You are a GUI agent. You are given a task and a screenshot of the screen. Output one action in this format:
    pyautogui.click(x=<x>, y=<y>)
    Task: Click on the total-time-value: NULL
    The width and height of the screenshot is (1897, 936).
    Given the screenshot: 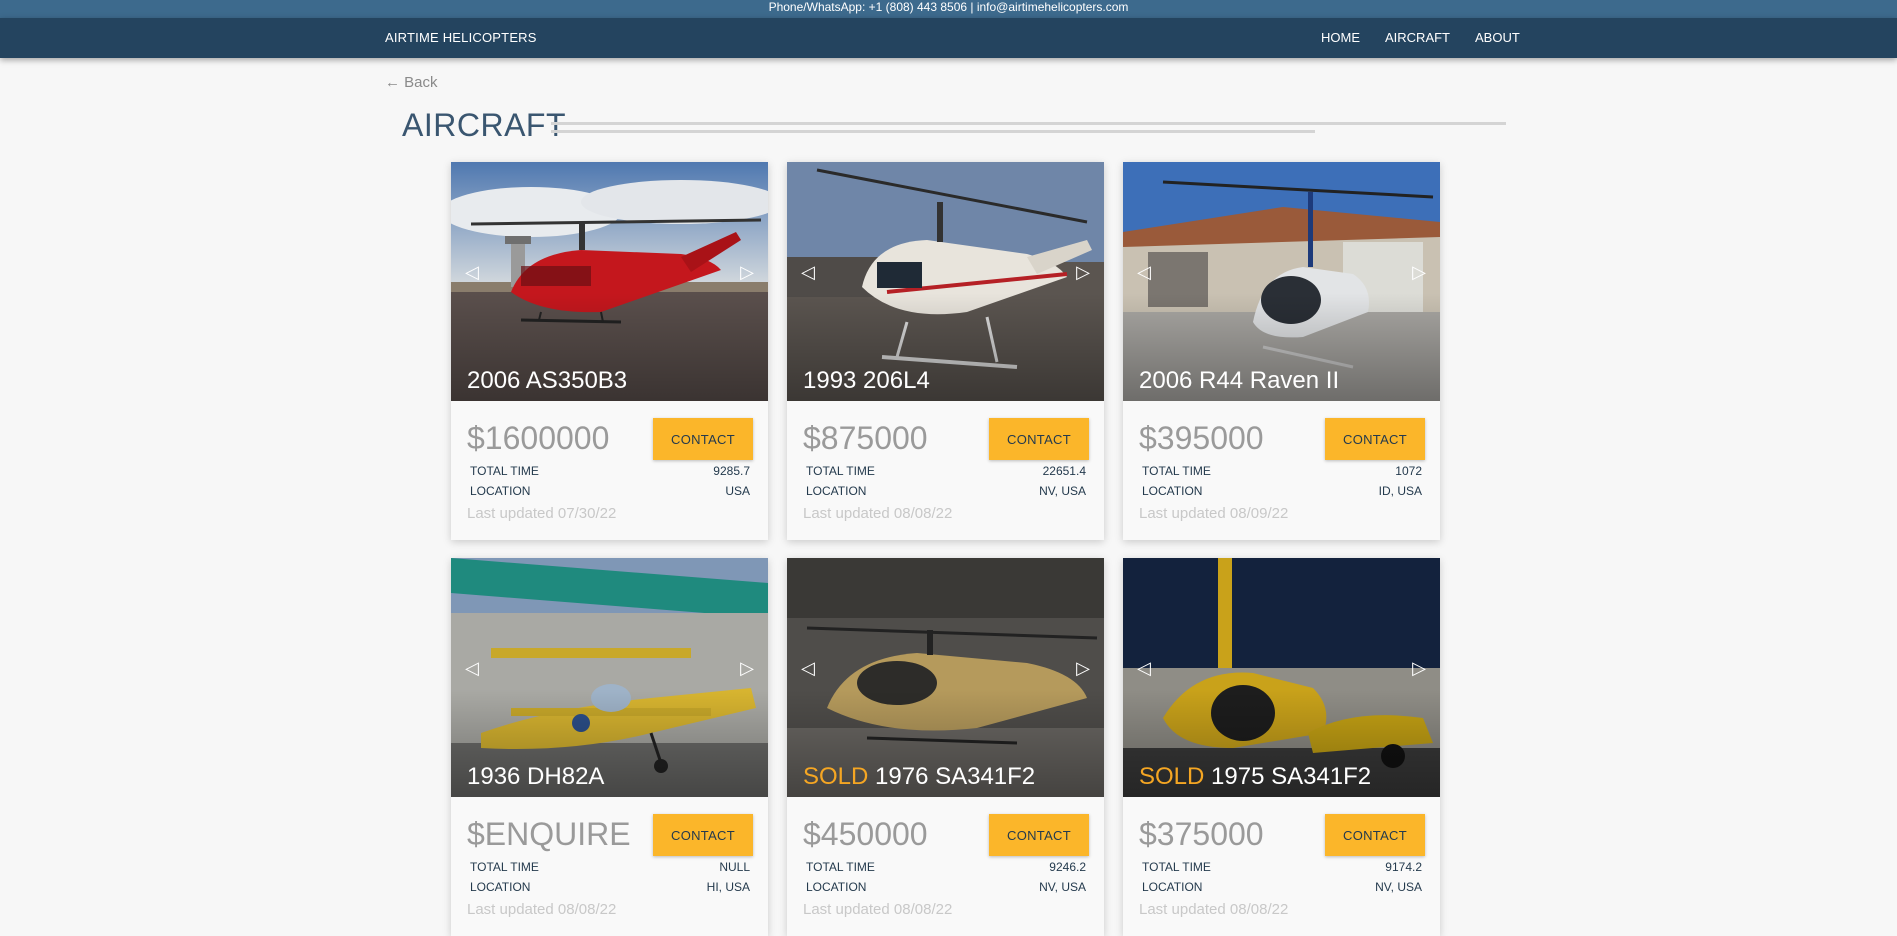 What is the action you would take?
    pyautogui.click(x=734, y=867)
    